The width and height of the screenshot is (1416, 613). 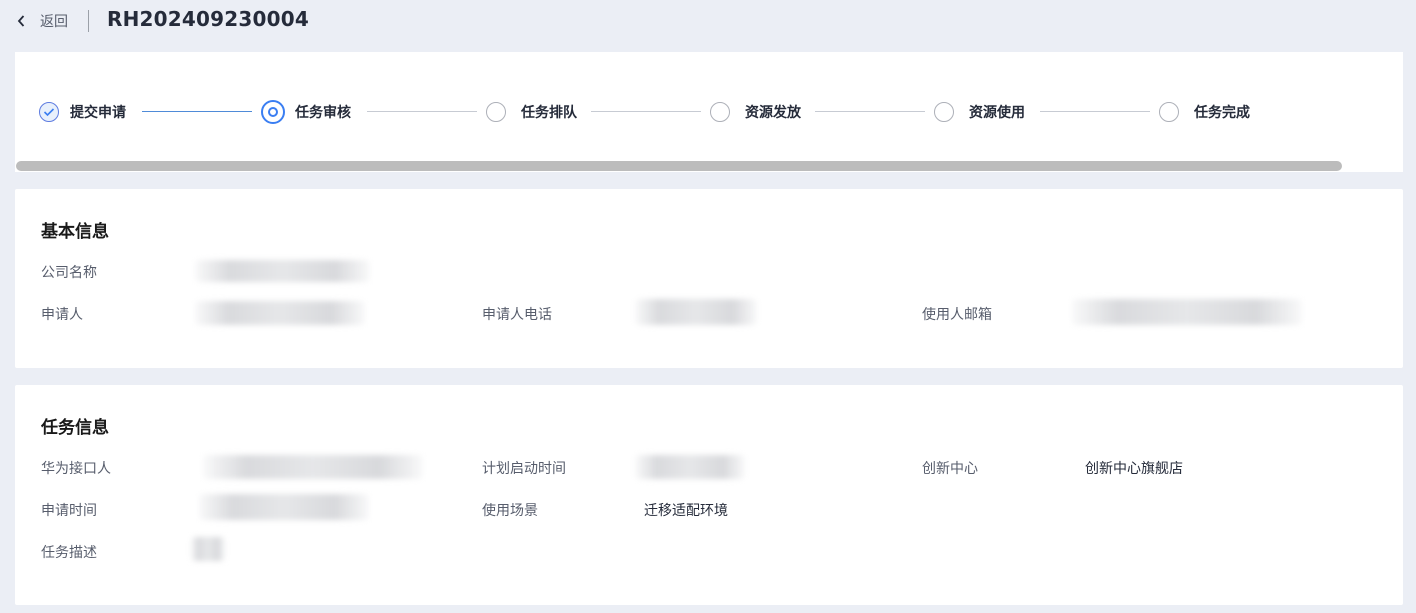 What do you see at coordinates (98, 113) in the screenshot?
I see `step-label: 提交申请` at bounding box center [98, 113].